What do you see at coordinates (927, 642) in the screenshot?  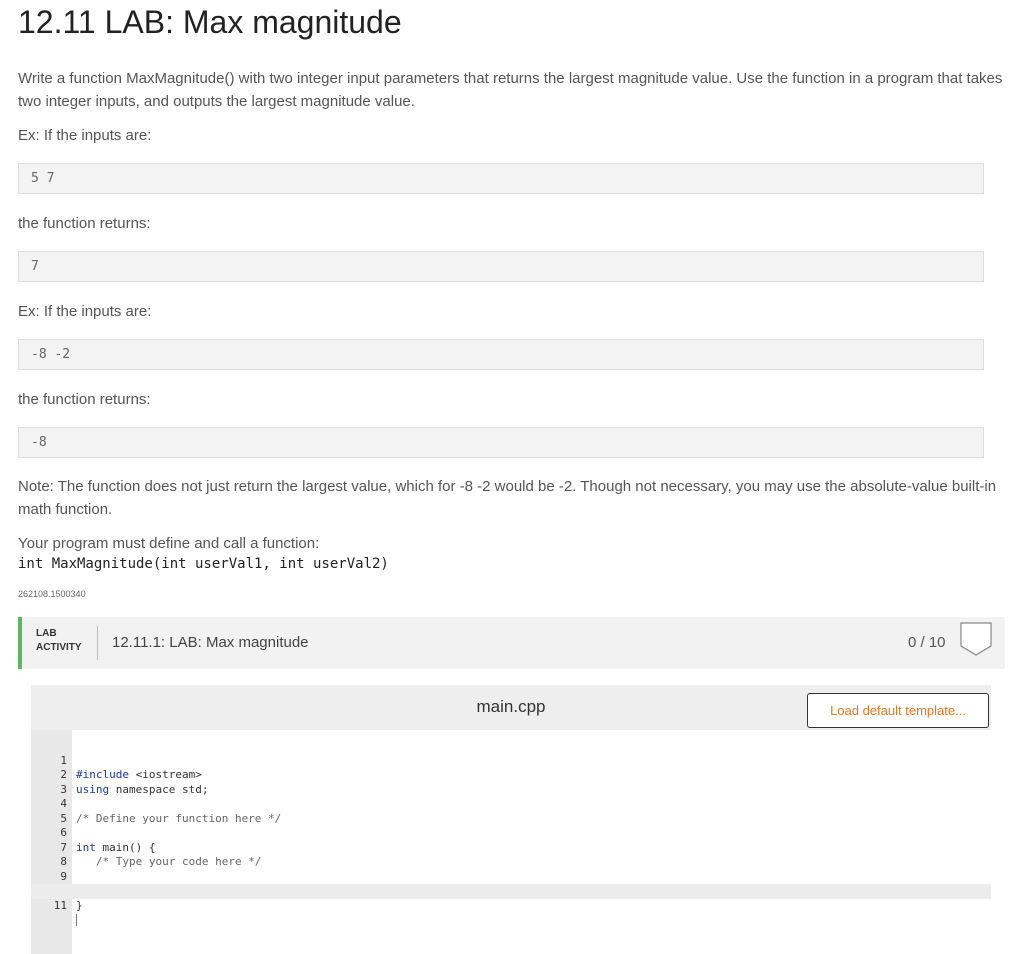 I see `lab-score: 0 / 10` at bounding box center [927, 642].